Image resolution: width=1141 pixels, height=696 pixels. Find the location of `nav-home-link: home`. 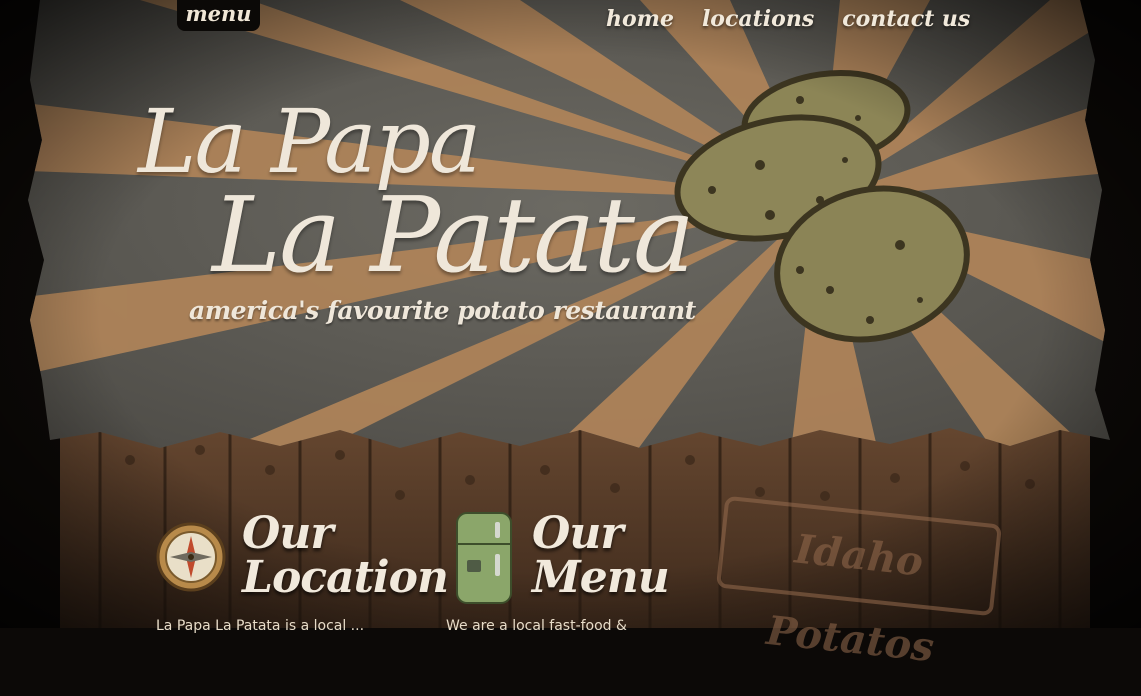

nav-home-link: home is located at coordinates (640, 19).